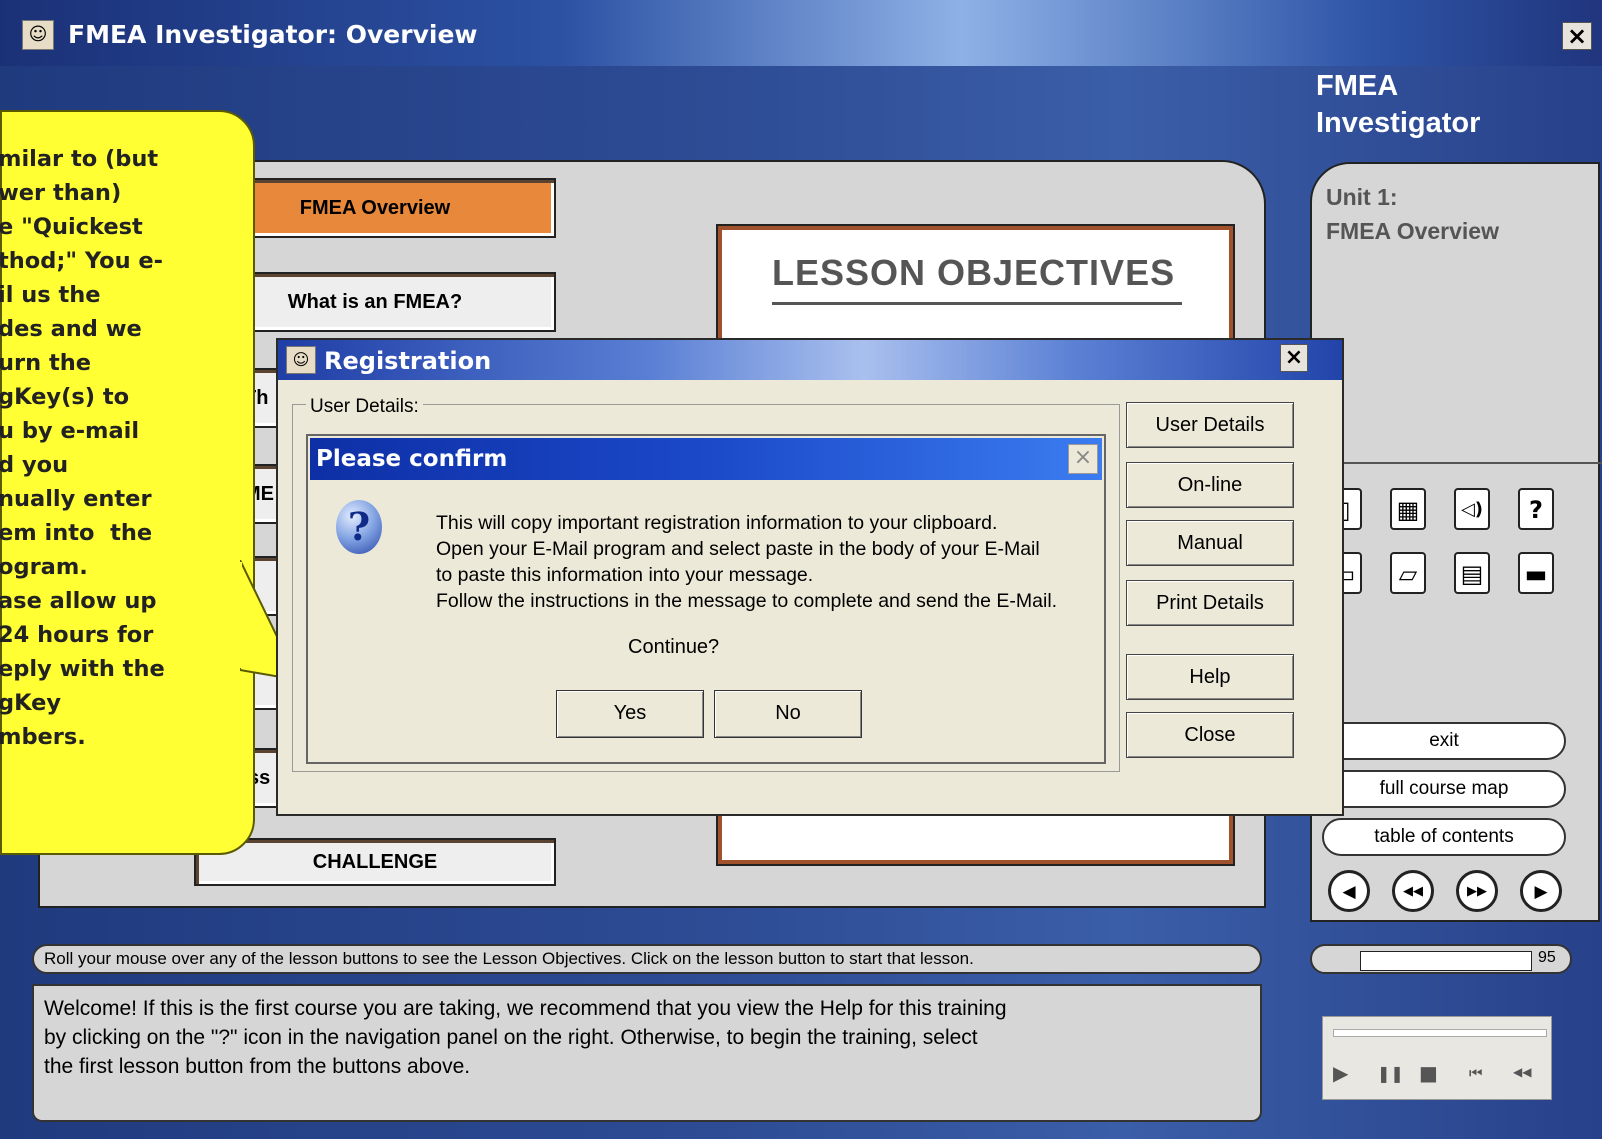  I want to click on skip-back-icon: ⏮, so click(1476, 1073).